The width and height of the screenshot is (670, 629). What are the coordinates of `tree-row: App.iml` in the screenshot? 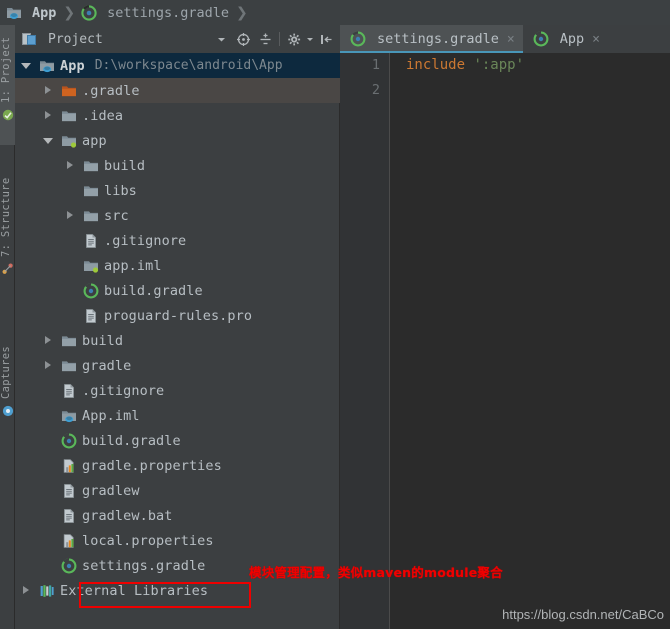 It's located at (177, 415).